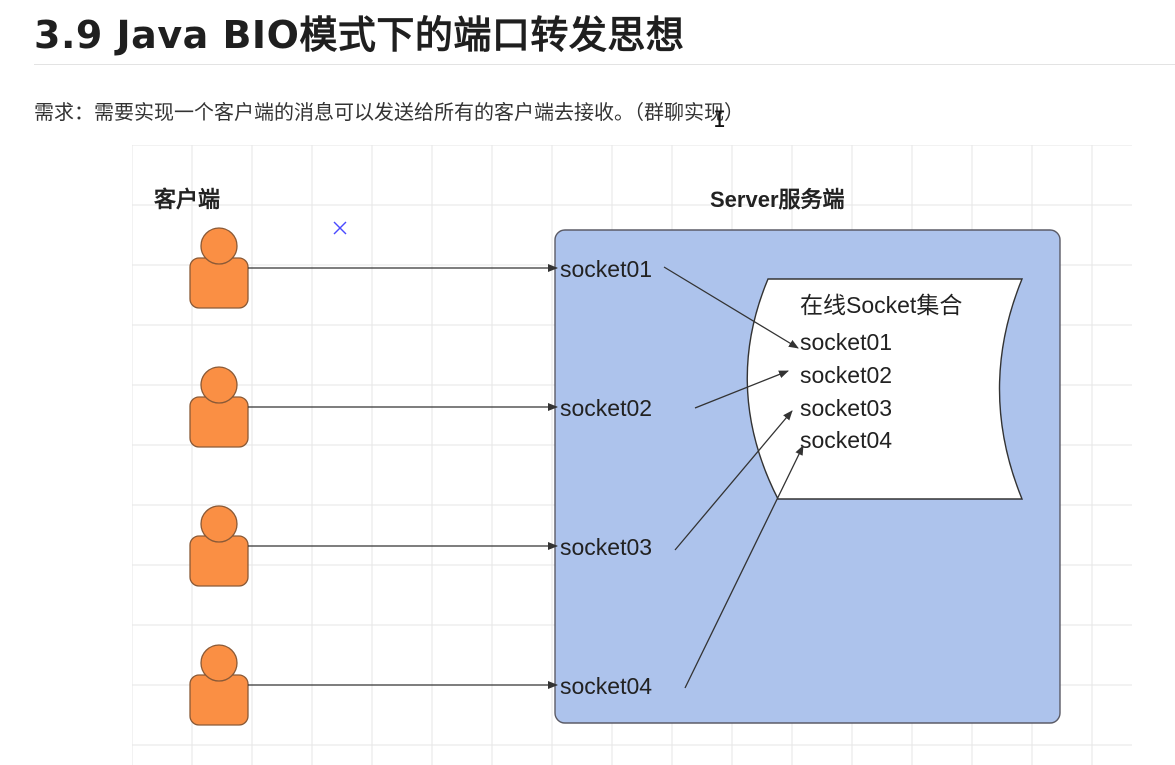 The height and width of the screenshot is (765, 1175). What do you see at coordinates (606, 408) in the screenshot?
I see `server-socket-label: socket02` at bounding box center [606, 408].